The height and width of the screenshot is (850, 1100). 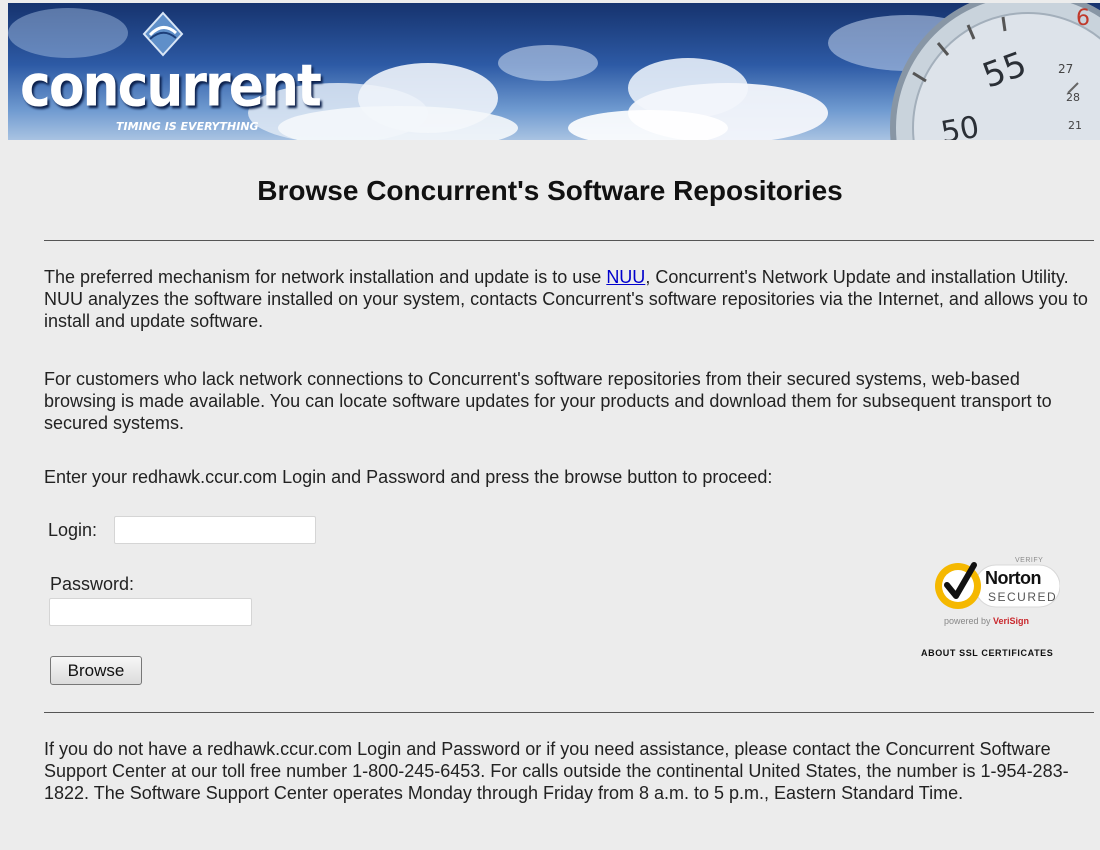 I want to click on dial-number-50: 50, so click(x=960, y=125).